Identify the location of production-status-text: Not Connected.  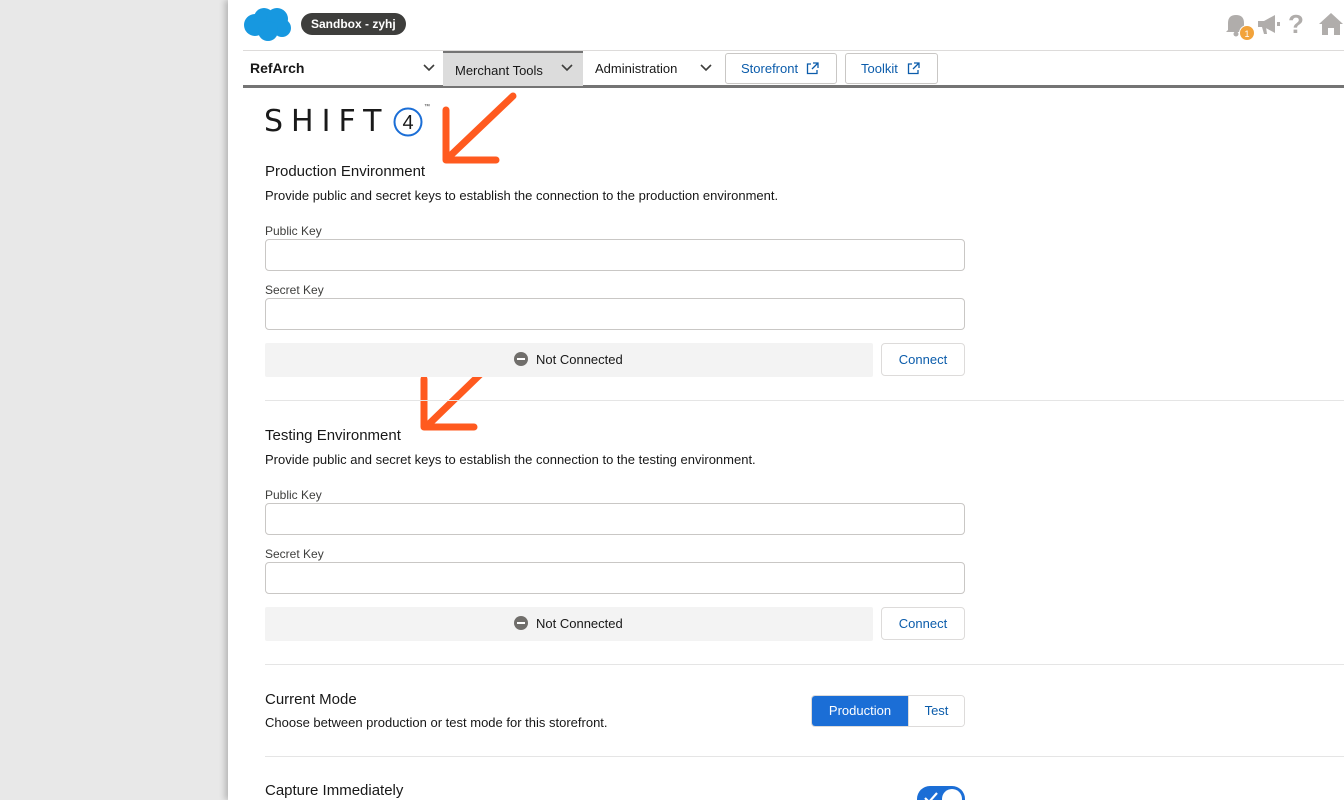
(579, 359).